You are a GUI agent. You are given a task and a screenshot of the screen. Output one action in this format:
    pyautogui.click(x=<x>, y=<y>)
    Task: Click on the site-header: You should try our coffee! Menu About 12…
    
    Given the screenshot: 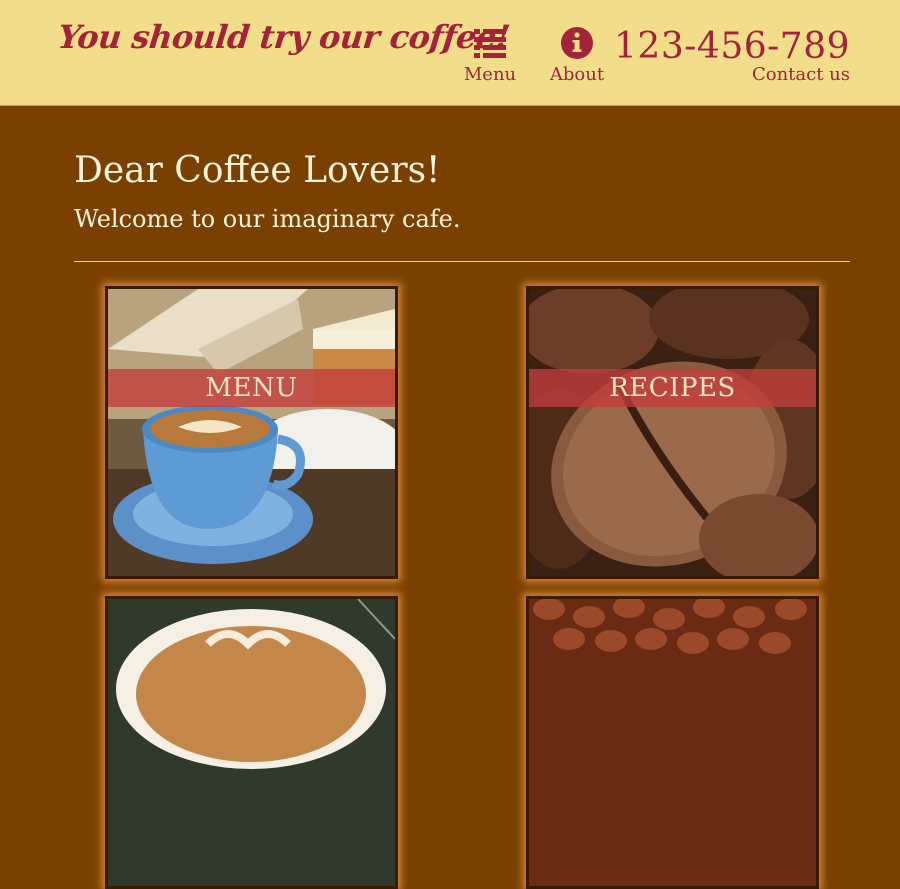 What is the action you would take?
    pyautogui.click(x=450, y=53)
    